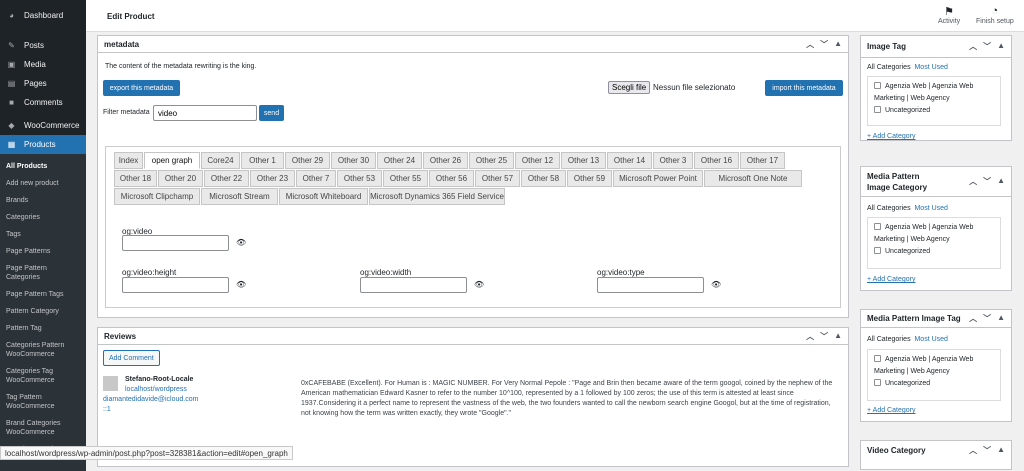 Image resolution: width=1024 pixels, height=471 pixels. What do you see at coordinates (239, 196) in the screenshot?
I see `tab-microsoft-stream: Microsoft Stream` at bounding box center [239, 196].